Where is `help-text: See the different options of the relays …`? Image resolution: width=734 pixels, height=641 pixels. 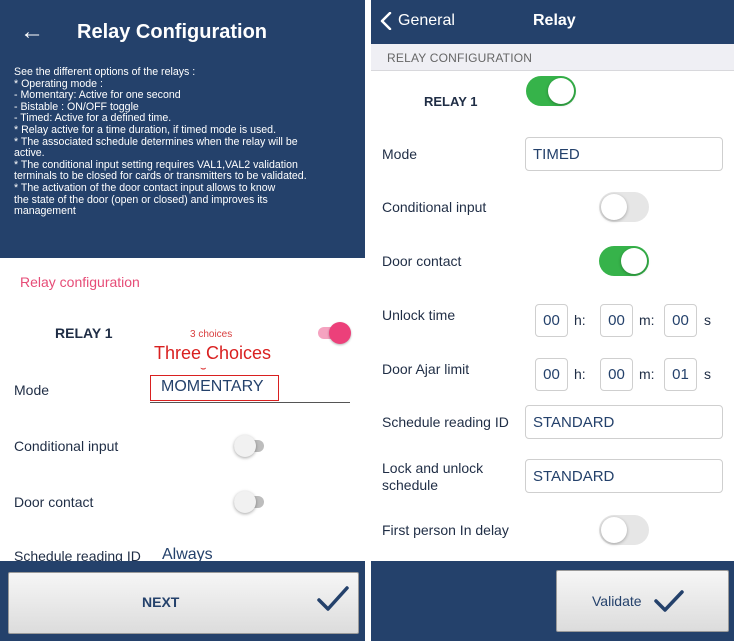 help-text: See the different options of the relays … is located at coordinates (186, 142).